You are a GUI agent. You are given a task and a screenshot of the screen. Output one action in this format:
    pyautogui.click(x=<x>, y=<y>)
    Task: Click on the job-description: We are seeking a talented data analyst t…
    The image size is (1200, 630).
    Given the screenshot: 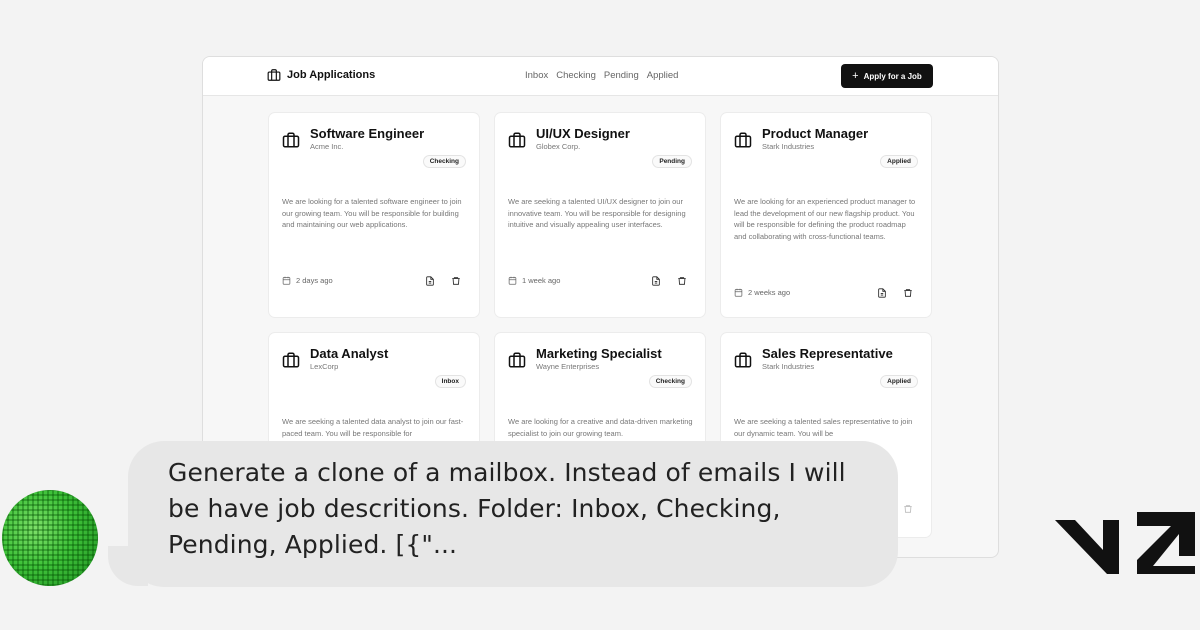 What is the action you would take?
    pyautogui.click(x=373, y=427)
    